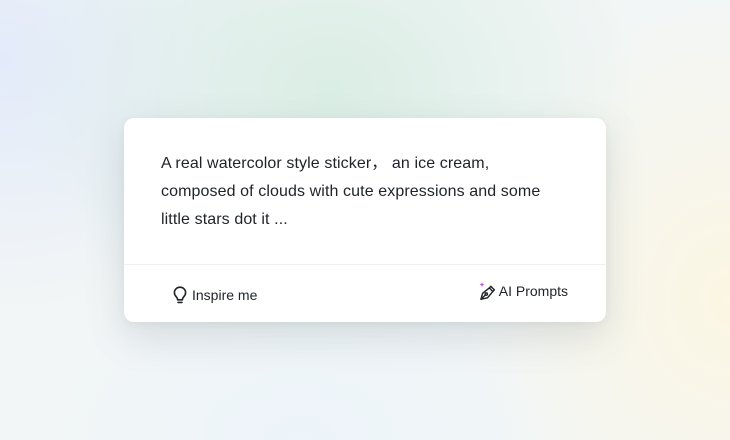  I want to click on pen-sparkle-icon, so click(487, 291).